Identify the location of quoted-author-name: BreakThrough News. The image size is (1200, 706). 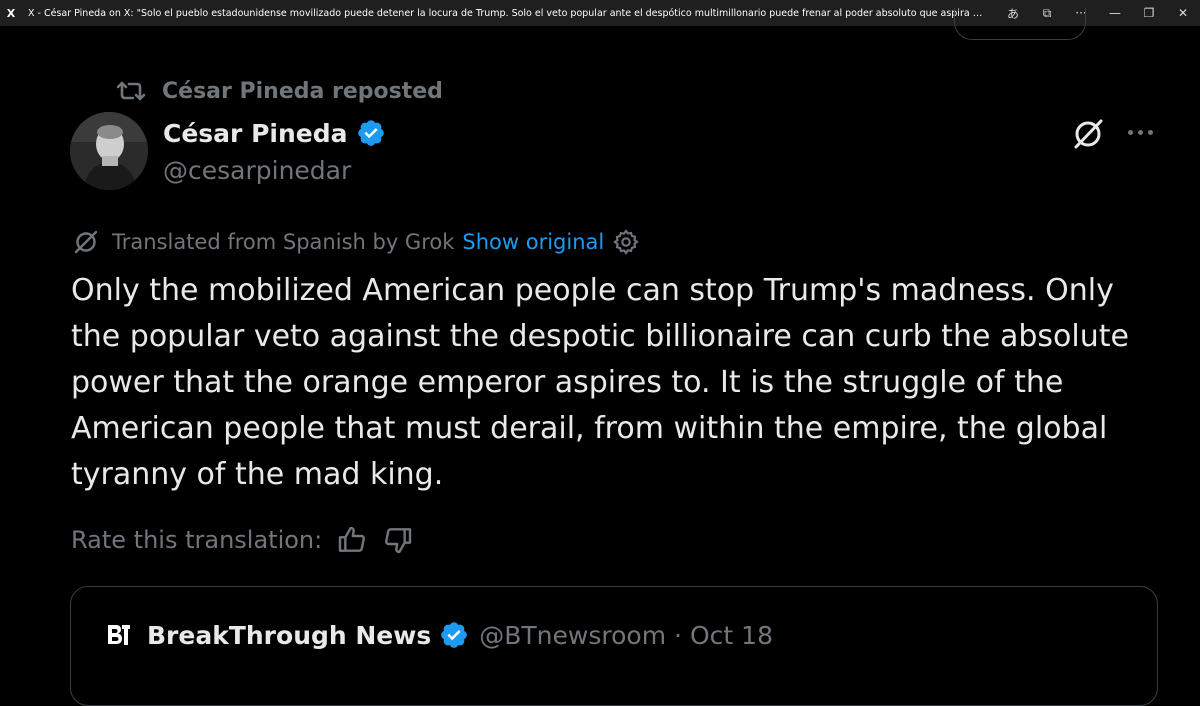
(289, 635).